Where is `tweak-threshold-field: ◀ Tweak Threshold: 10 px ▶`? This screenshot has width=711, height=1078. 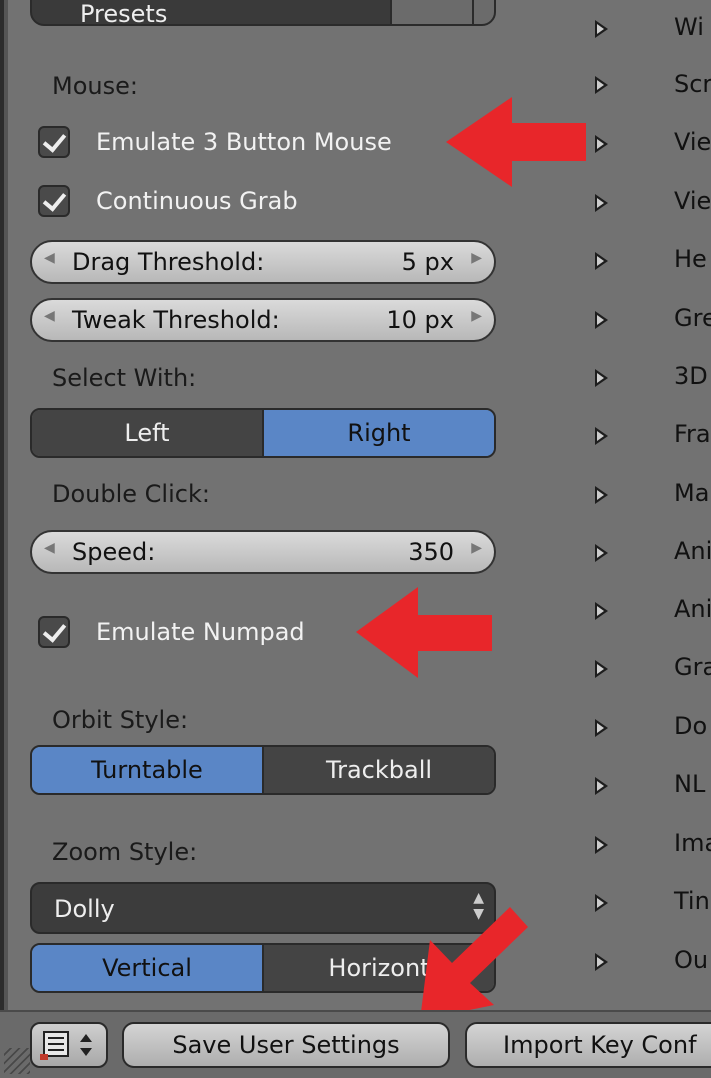
tweak-threshold-field: ◀ Tweak Threshold: 10 px ▶ is located at coordinates (263, 320).